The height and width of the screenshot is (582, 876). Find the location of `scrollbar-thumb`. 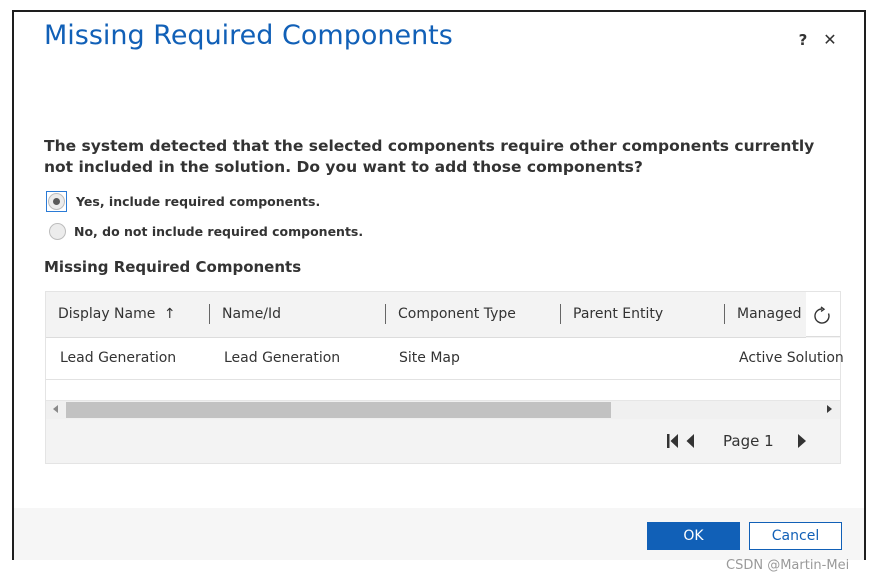

scrollbar-thumb is located at coordinates (338, 410).